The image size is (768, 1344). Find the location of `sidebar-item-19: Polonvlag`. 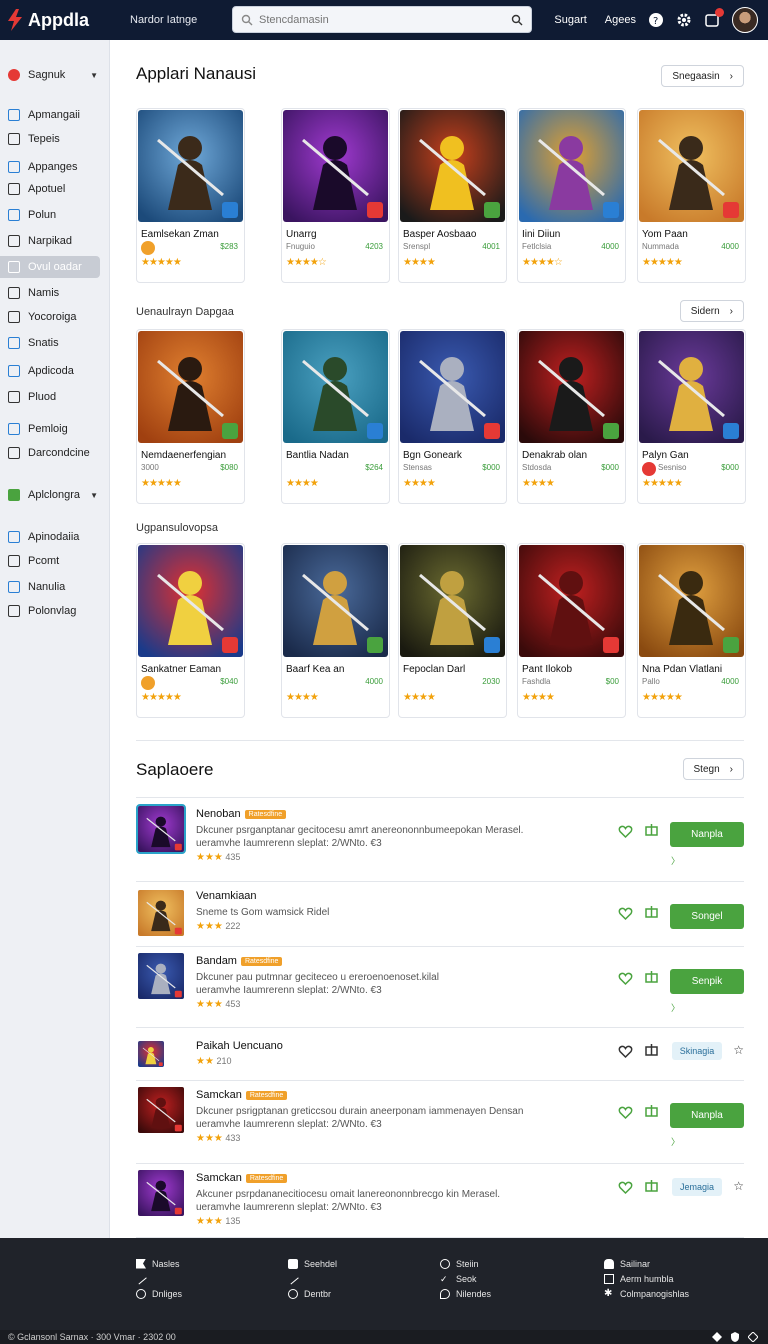

sidebar-item-19: Polonvlag is located at coordinates (55, 611).